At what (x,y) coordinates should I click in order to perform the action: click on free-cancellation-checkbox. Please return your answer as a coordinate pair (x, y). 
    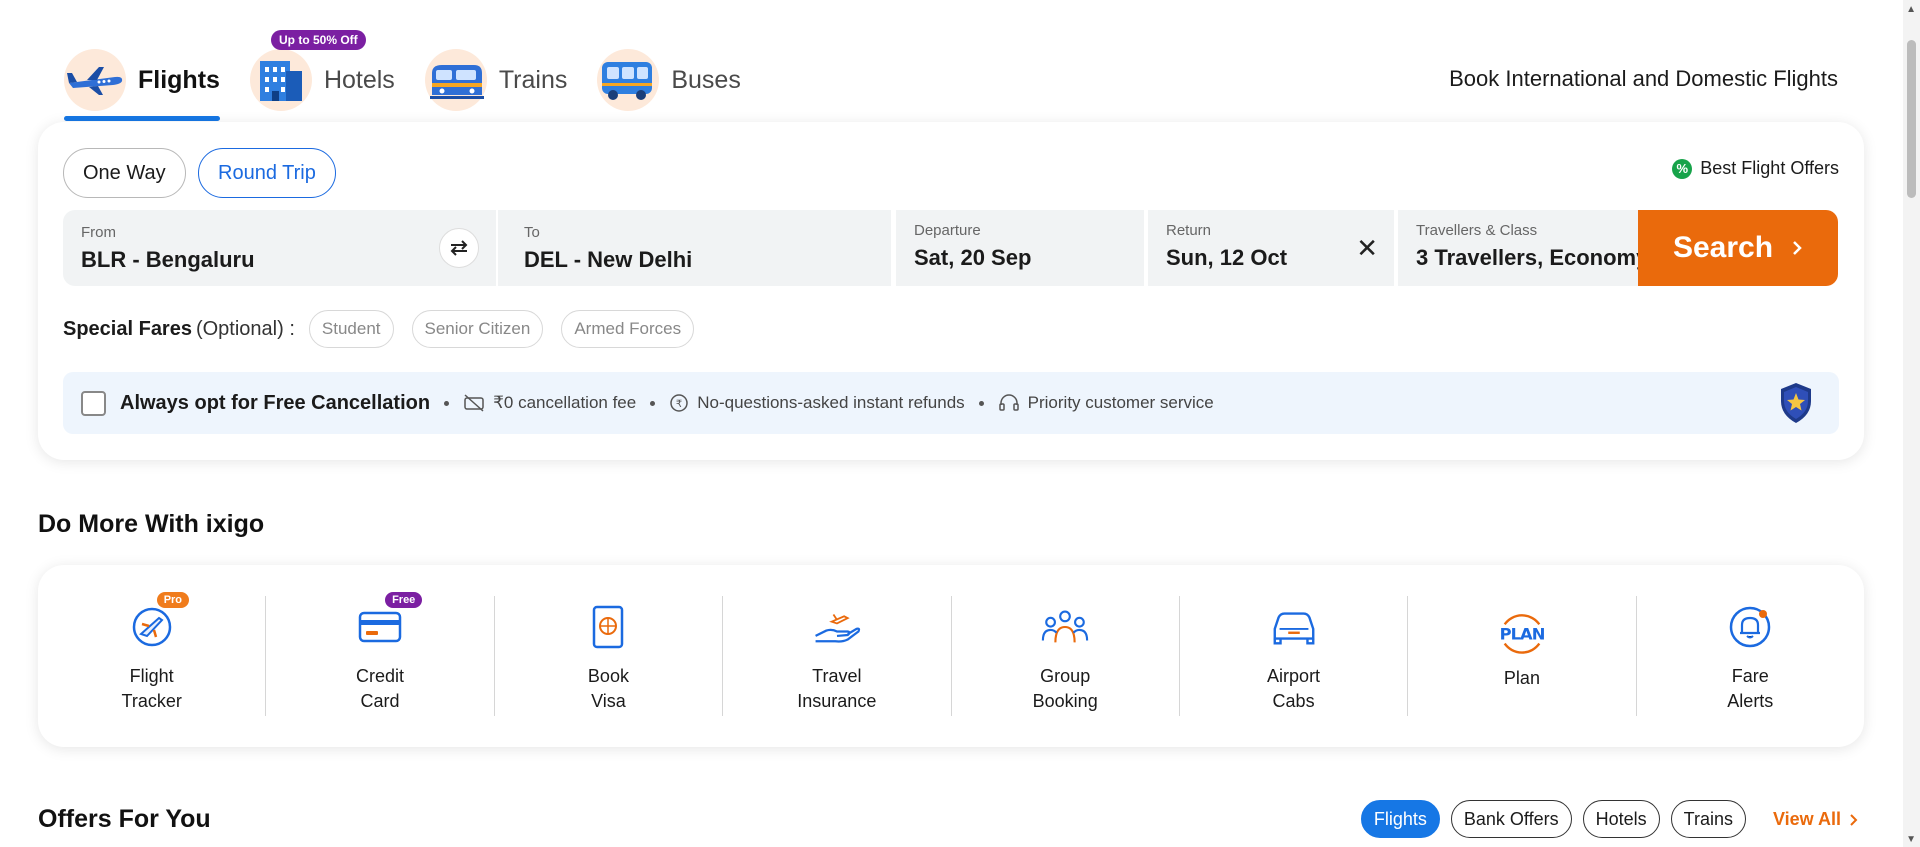
    Looking at the image, I should click on (93, 403).